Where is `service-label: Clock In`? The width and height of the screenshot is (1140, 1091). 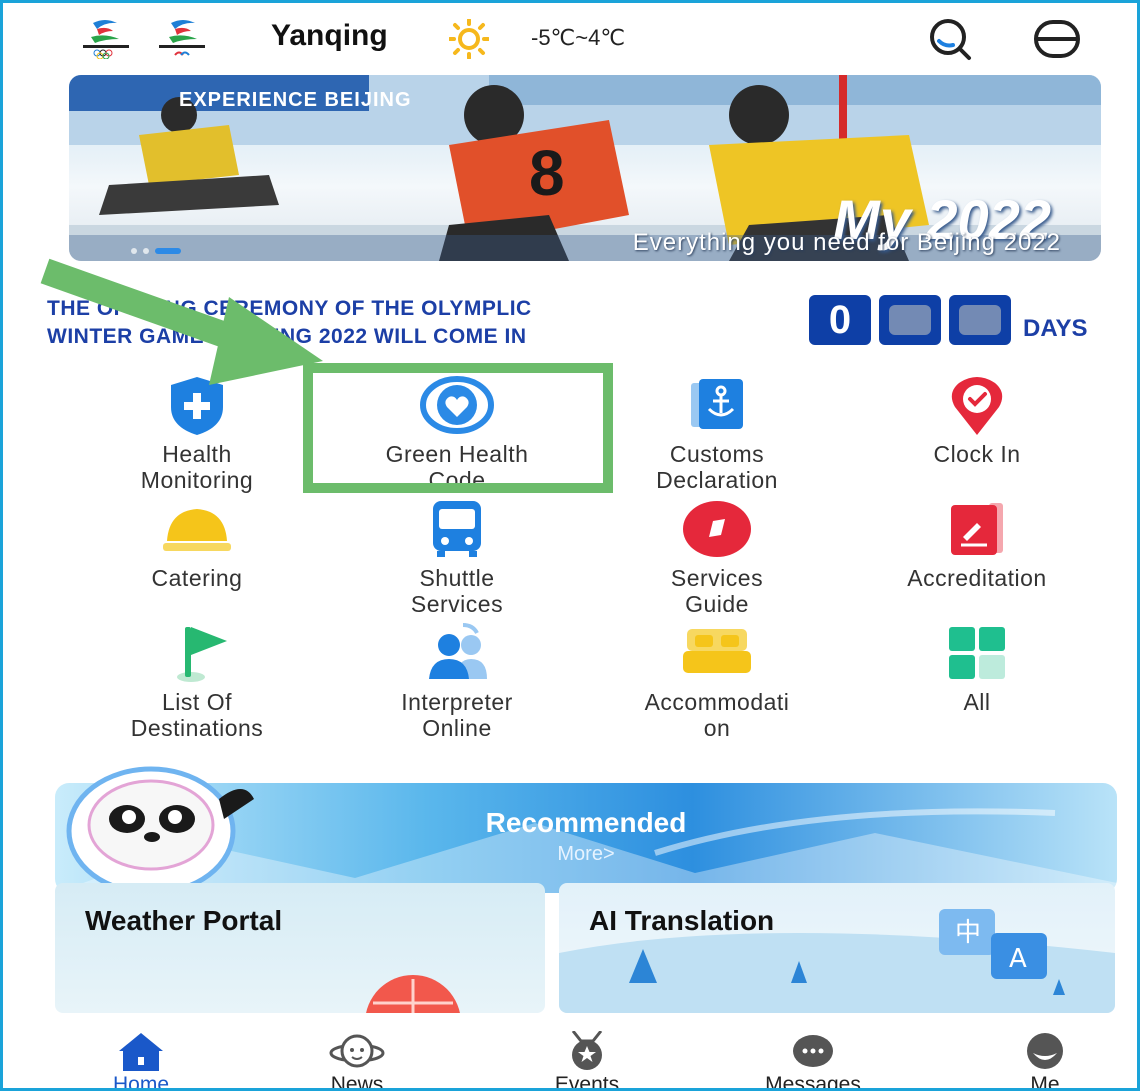 service-label: Clock In is located at coordinates (977, 454).